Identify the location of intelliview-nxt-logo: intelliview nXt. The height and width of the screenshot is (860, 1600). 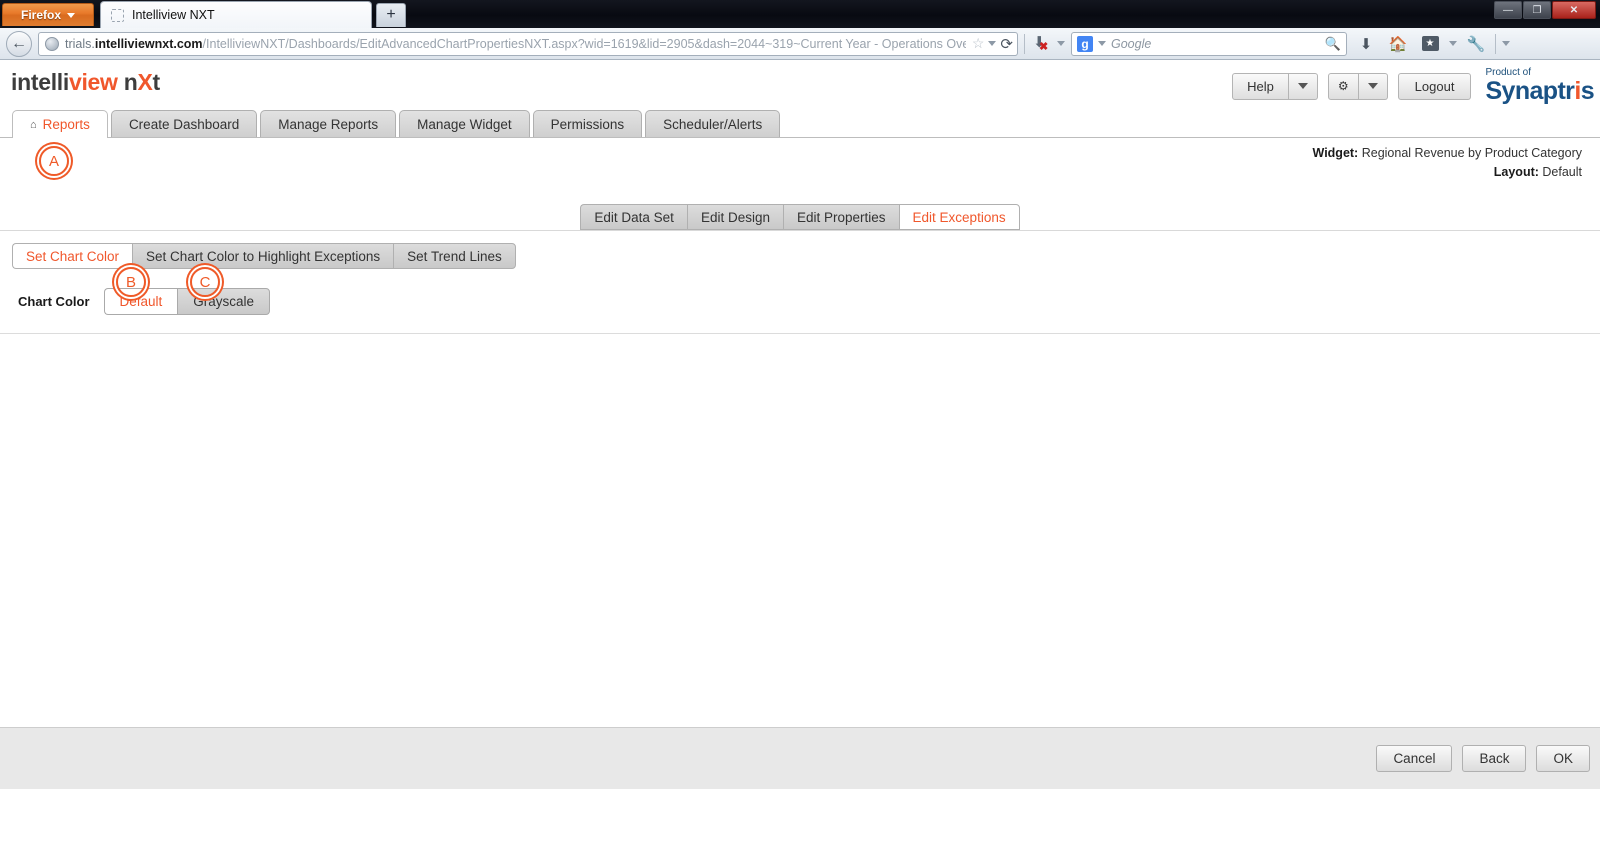
(85, 82).